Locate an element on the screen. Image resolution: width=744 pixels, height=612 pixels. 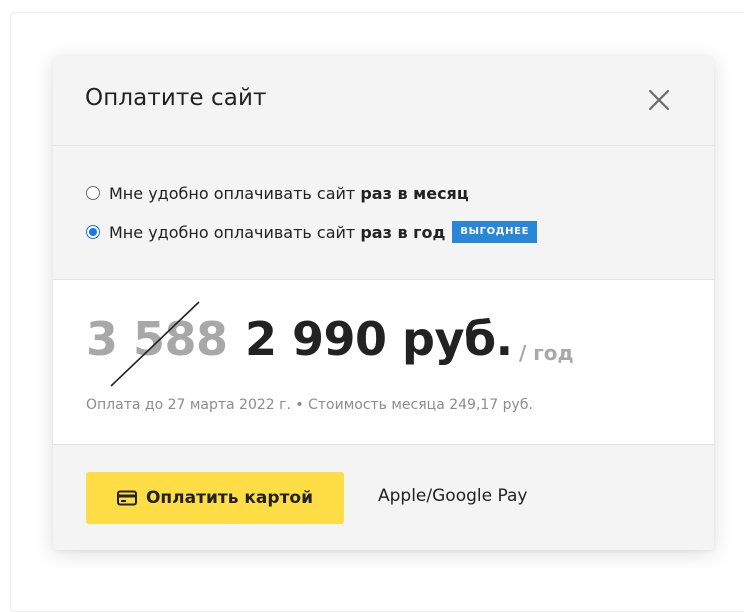
pay-by-card-label: Оплатить картой is located at coordinates (229, 498).